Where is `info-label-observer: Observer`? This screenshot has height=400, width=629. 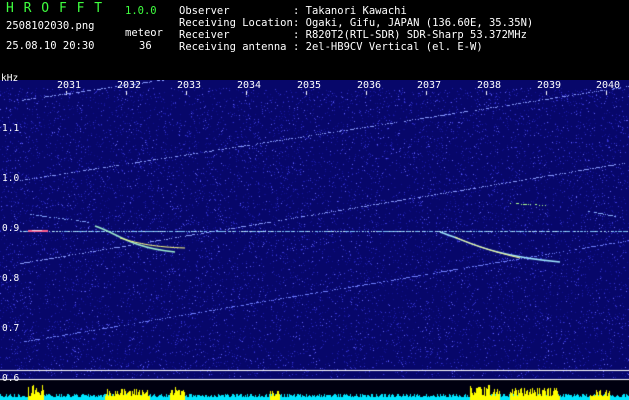
info-label-observer: Observer is located at coordinates (204, 11).